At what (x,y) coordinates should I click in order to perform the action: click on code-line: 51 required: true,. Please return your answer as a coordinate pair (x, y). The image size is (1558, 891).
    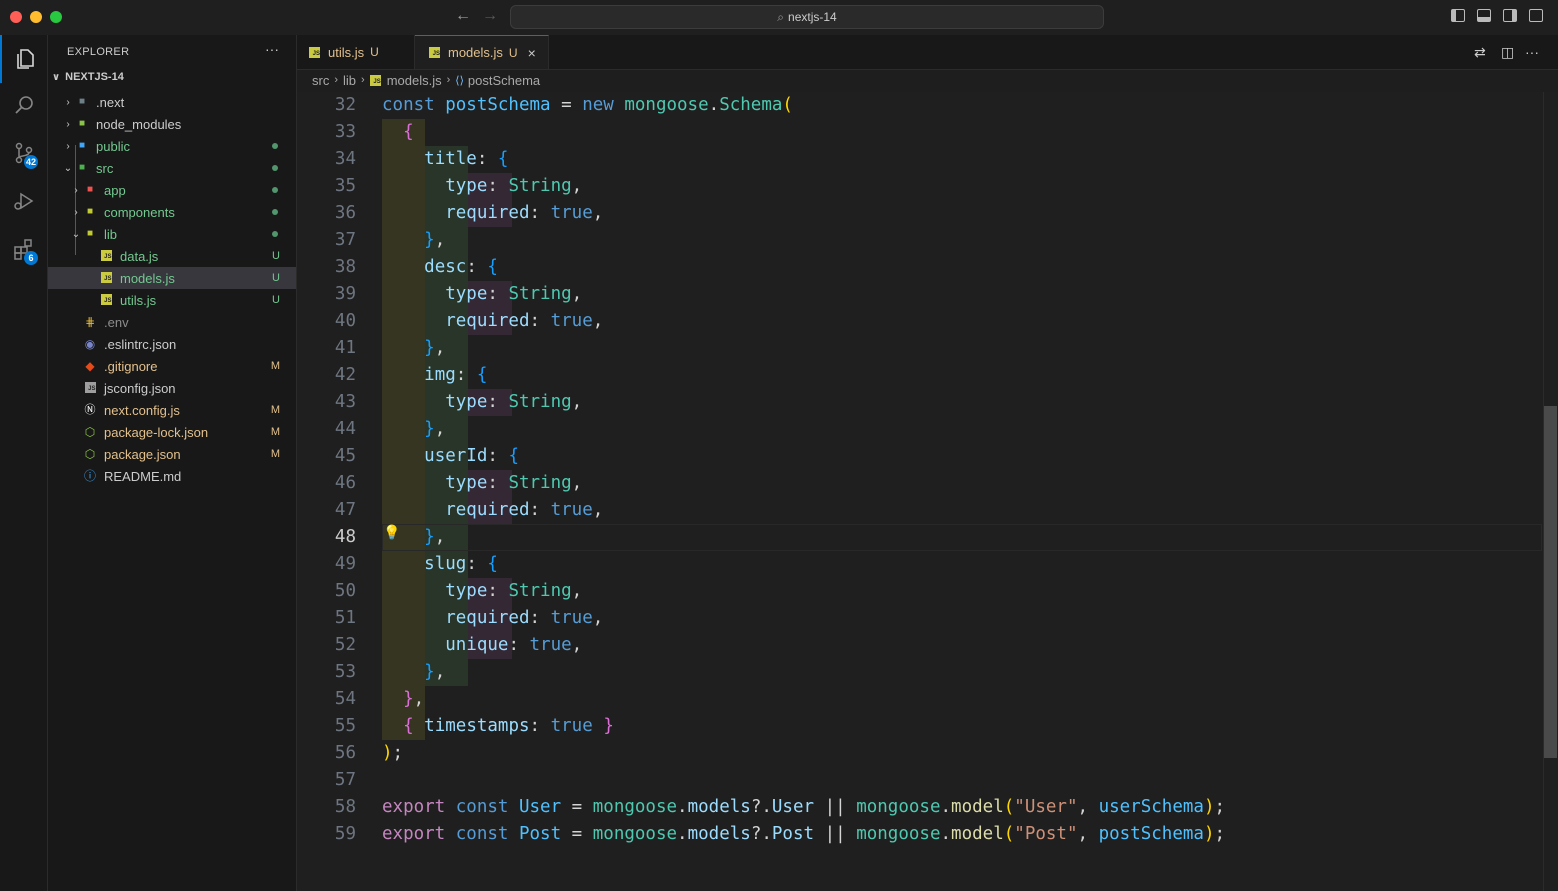
    Looking at the image, I should click on (920, 618).